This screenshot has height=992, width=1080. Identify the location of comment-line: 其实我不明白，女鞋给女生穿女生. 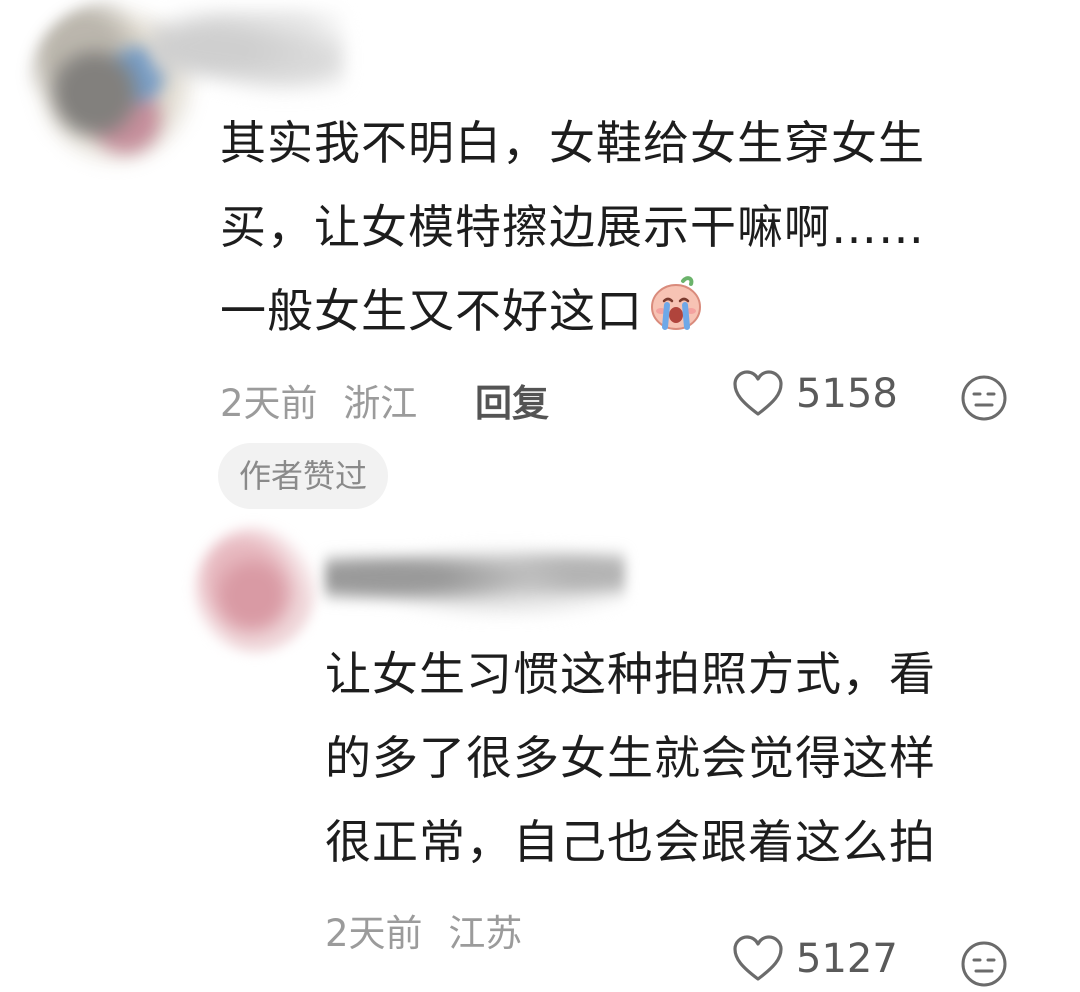
(572, 143).